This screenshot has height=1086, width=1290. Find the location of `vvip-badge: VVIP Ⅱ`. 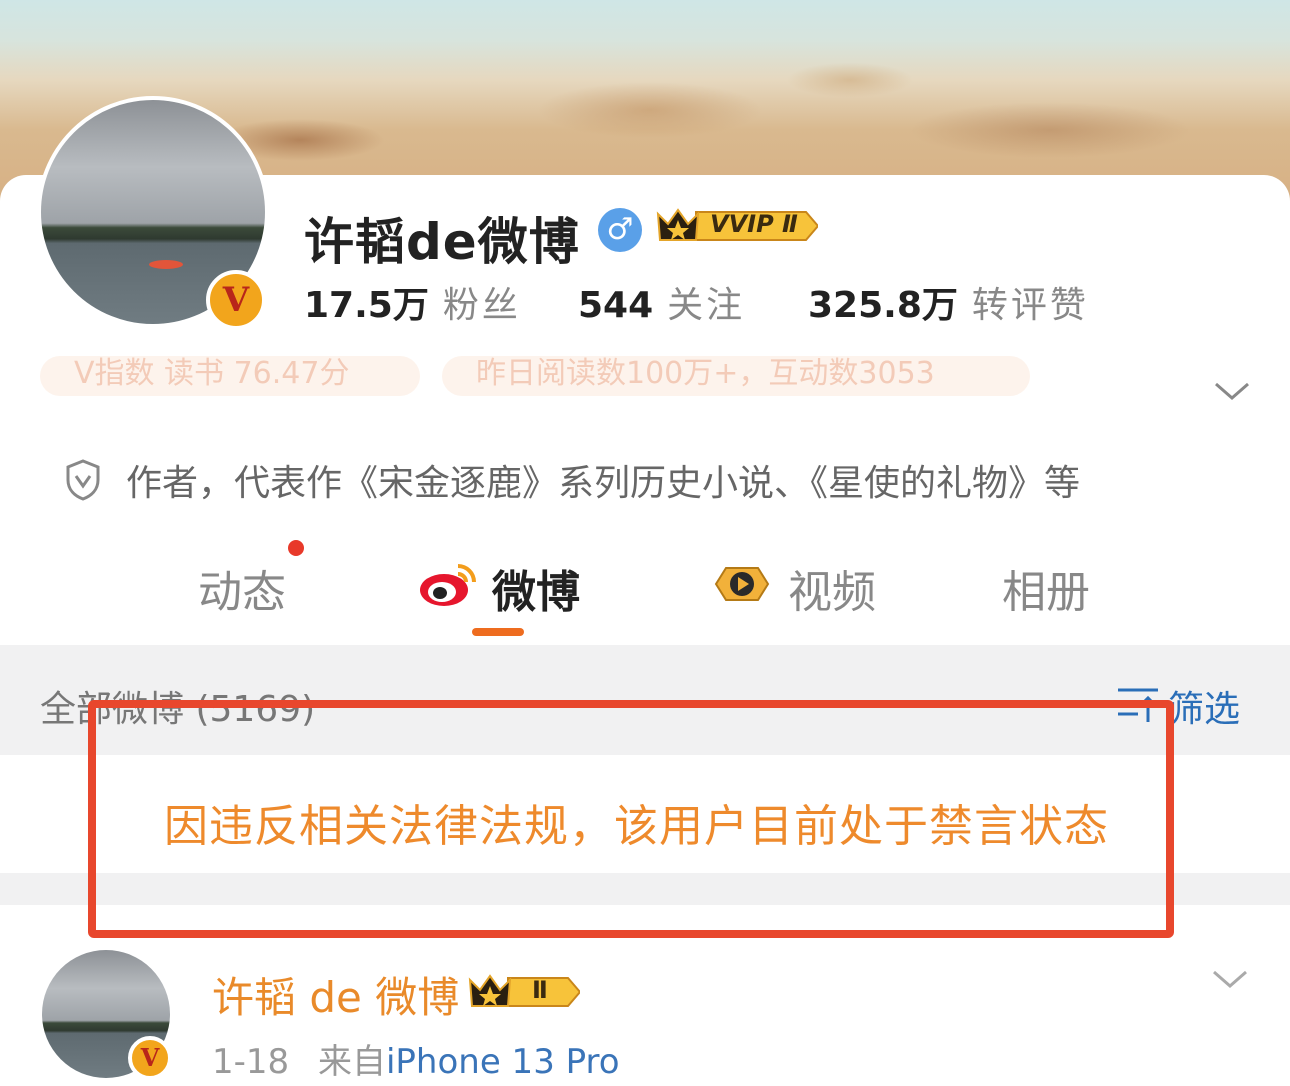

vvip-badge: VVIP Ⅱ is located at coordinates (738, 226).